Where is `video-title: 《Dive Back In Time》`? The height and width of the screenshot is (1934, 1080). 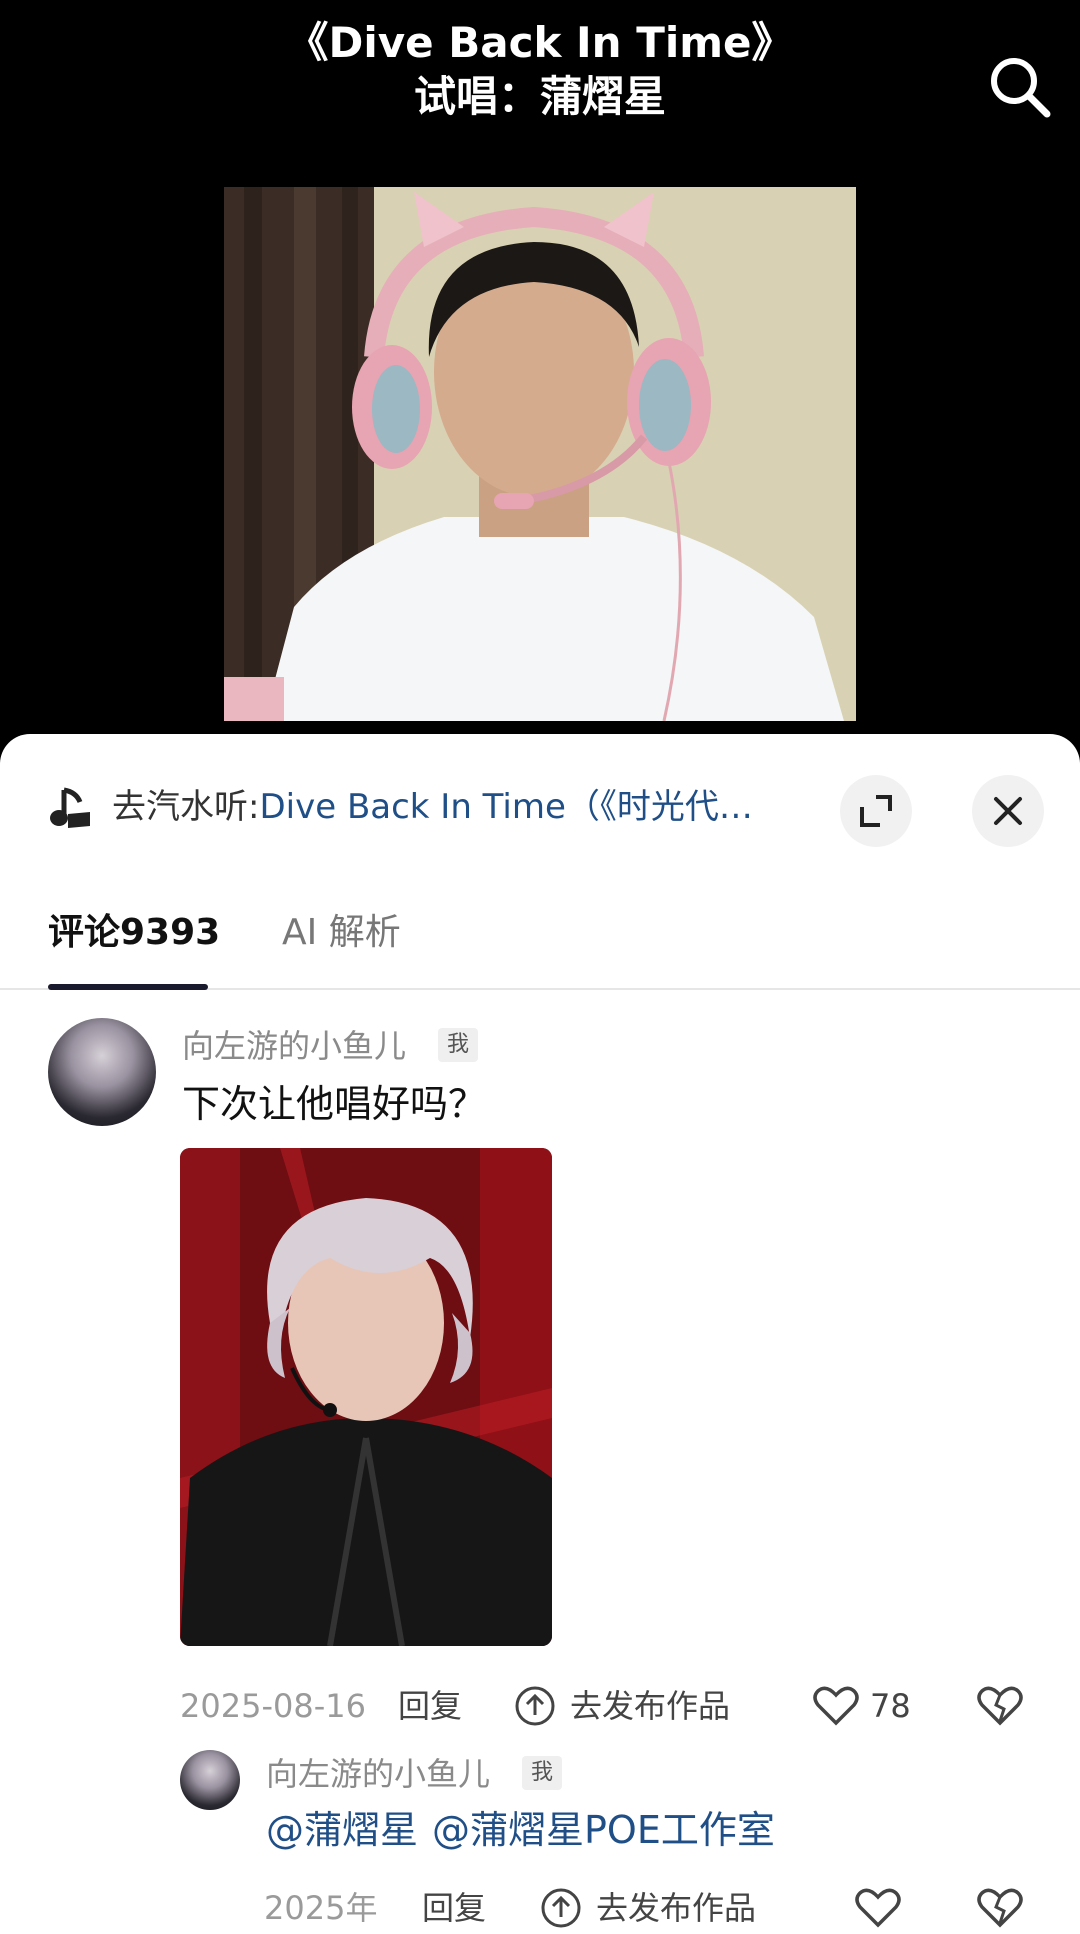
video-title: 《Dive Back In Time》 is located at coordinates (540, 42).